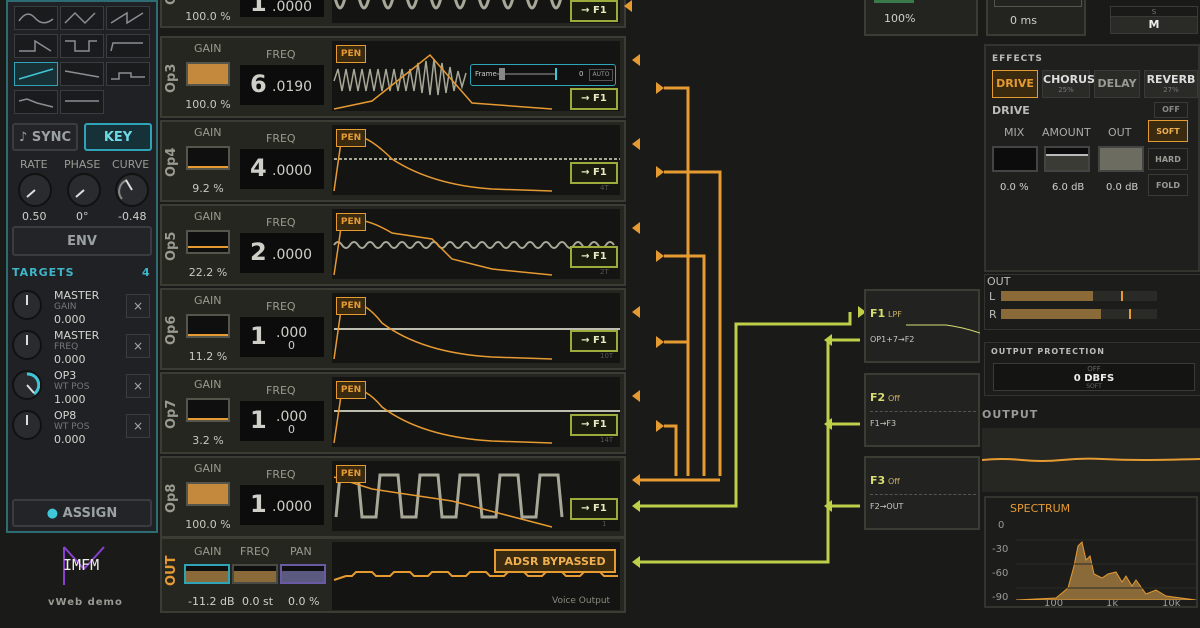 The image size is (1200, 628). What do you see at coordinates (1068, 187) in the screenshot?
I see `amount-value: 6.0 dB` at bounding box center [1068, 187].